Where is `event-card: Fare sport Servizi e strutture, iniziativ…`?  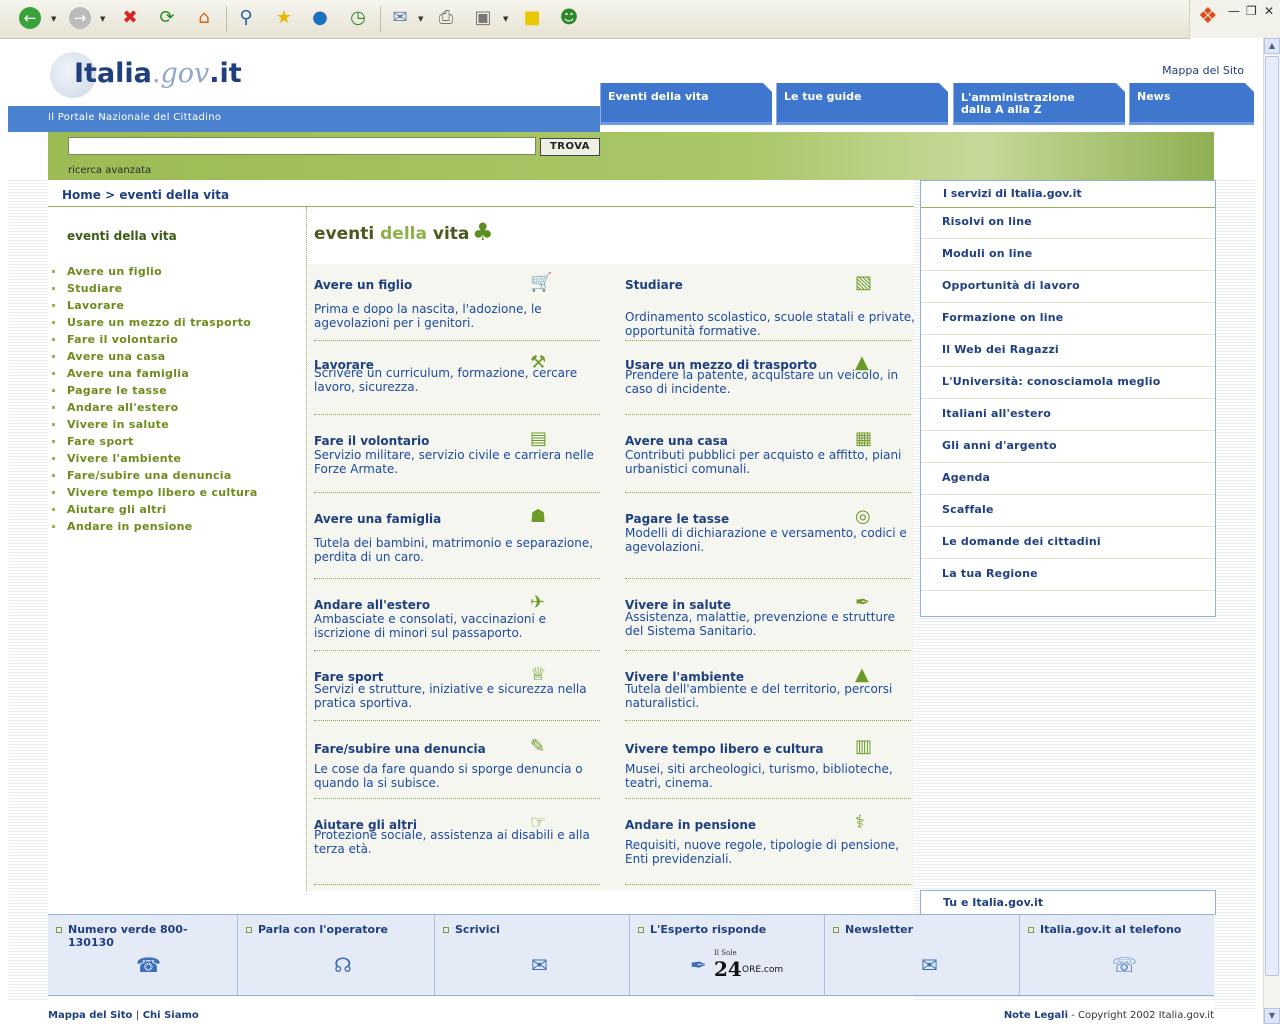
event-card: Fare sport Servizi e strutture, iniziativ… is located at coordinates (454, 691).